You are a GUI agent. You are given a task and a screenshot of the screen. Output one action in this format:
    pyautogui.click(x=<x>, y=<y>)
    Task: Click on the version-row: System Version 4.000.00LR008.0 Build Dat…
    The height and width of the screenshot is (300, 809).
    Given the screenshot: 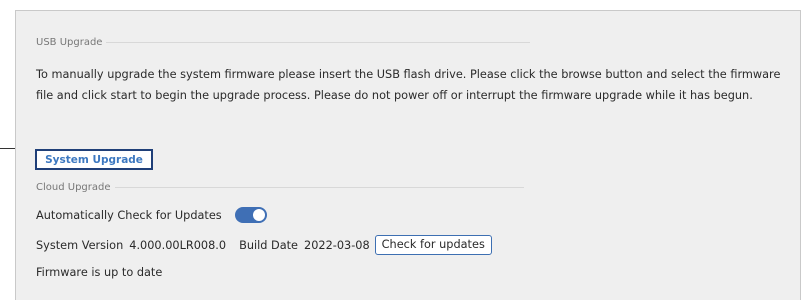 What is the action you would take?
    pyautogui.click(x=264, y=245)
    